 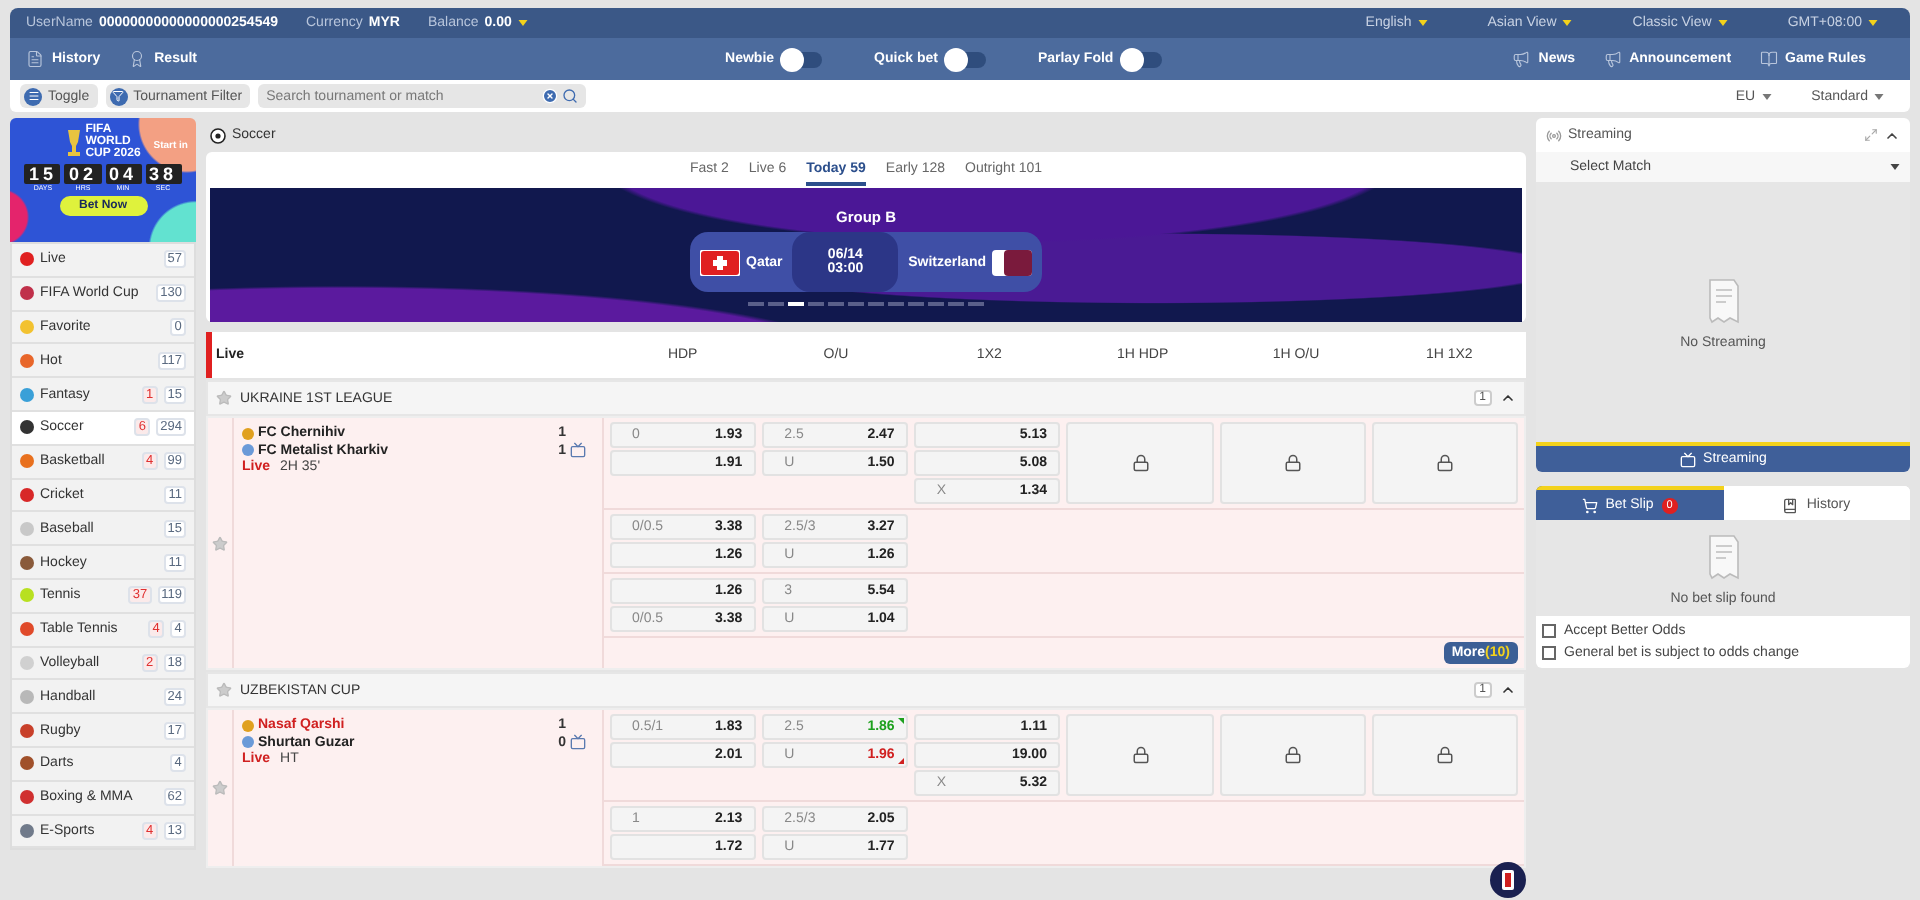 I want to click on trophy-icon, so click(x=73, y=142).